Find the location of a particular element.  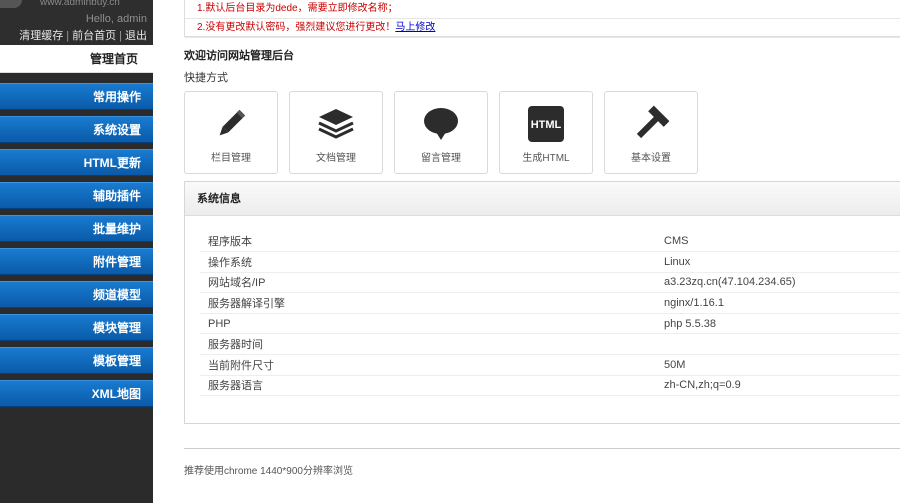

logo-icon is located at coordinates (11, 4).